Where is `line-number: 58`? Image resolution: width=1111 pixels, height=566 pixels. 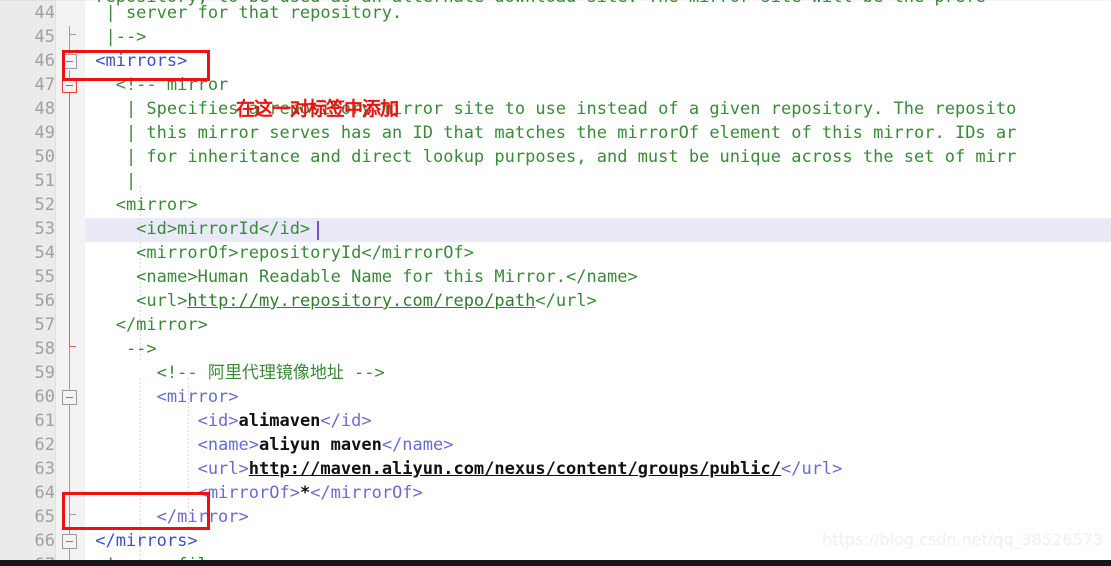 line-number: 58 is located at coordinates (44, 349).